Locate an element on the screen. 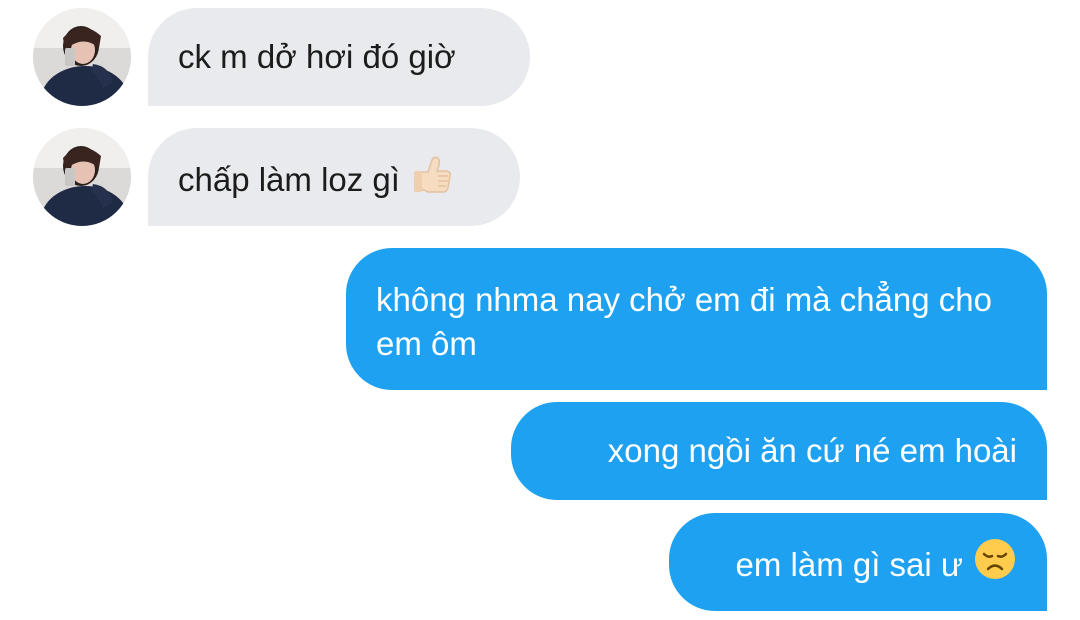 The height and width of the screenshot is (620, 1080). message-bubble: ck m dở hơi đó giờ is located at coordinates (339, 57).